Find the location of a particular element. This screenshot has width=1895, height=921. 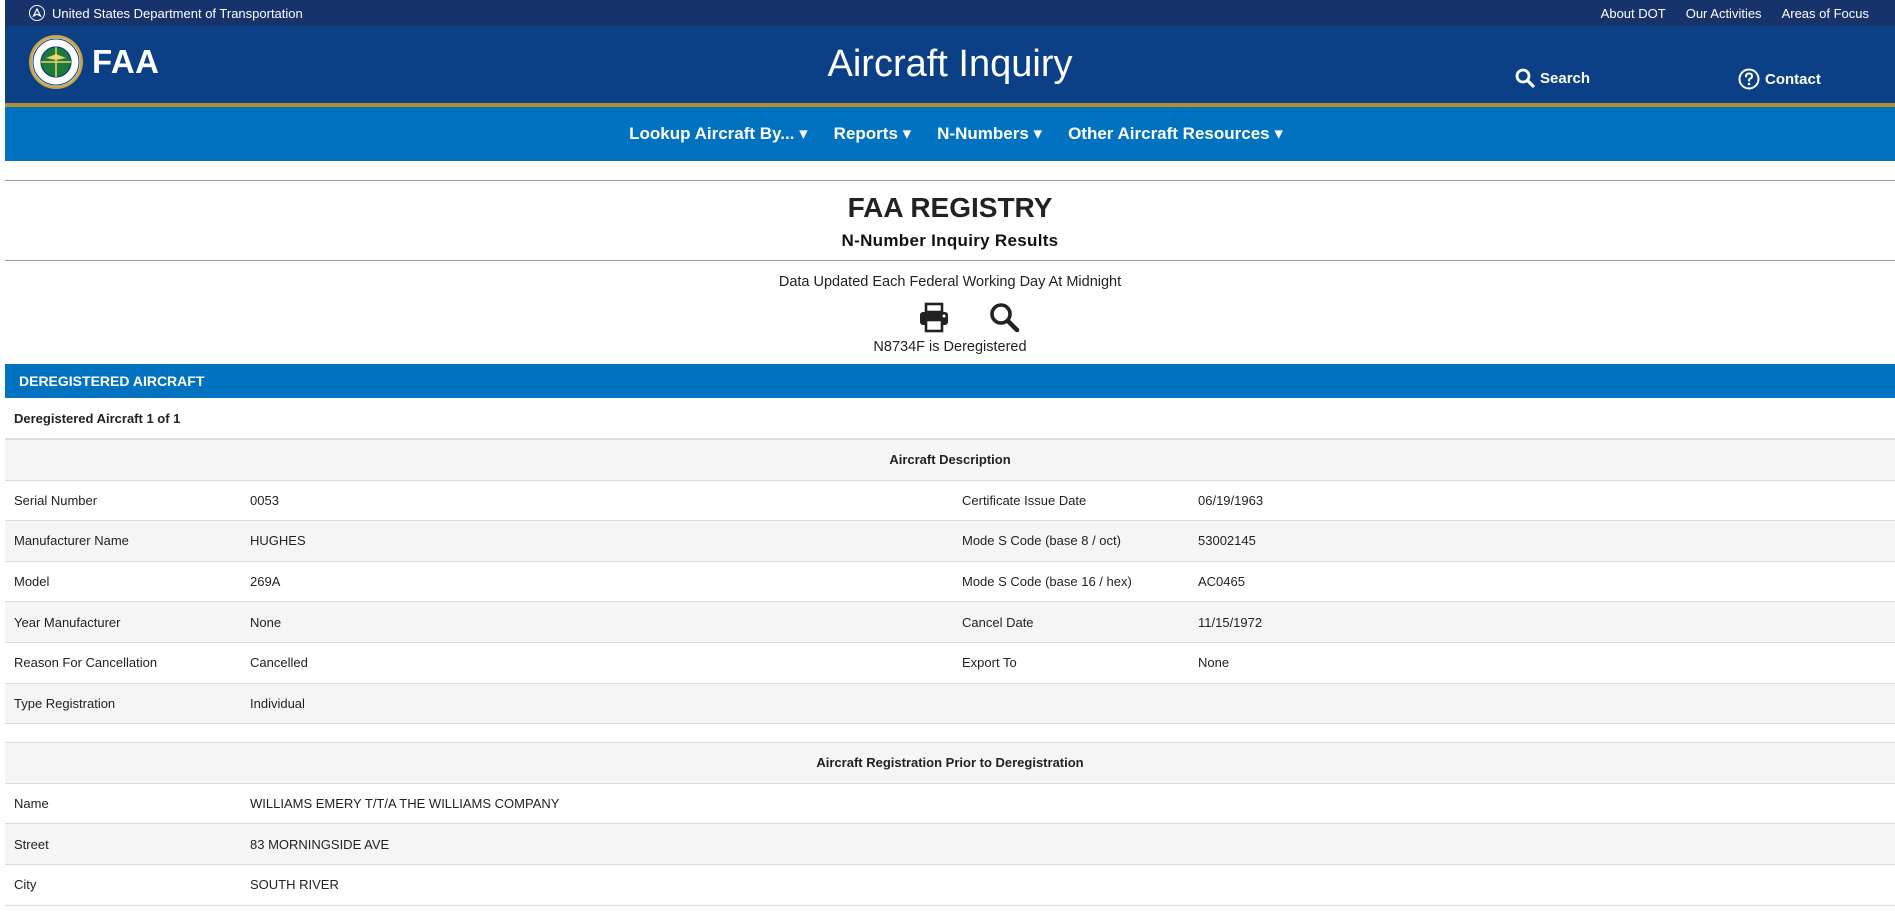

table-row: City SOUTH RIVER is located at coordinates (950, 885).